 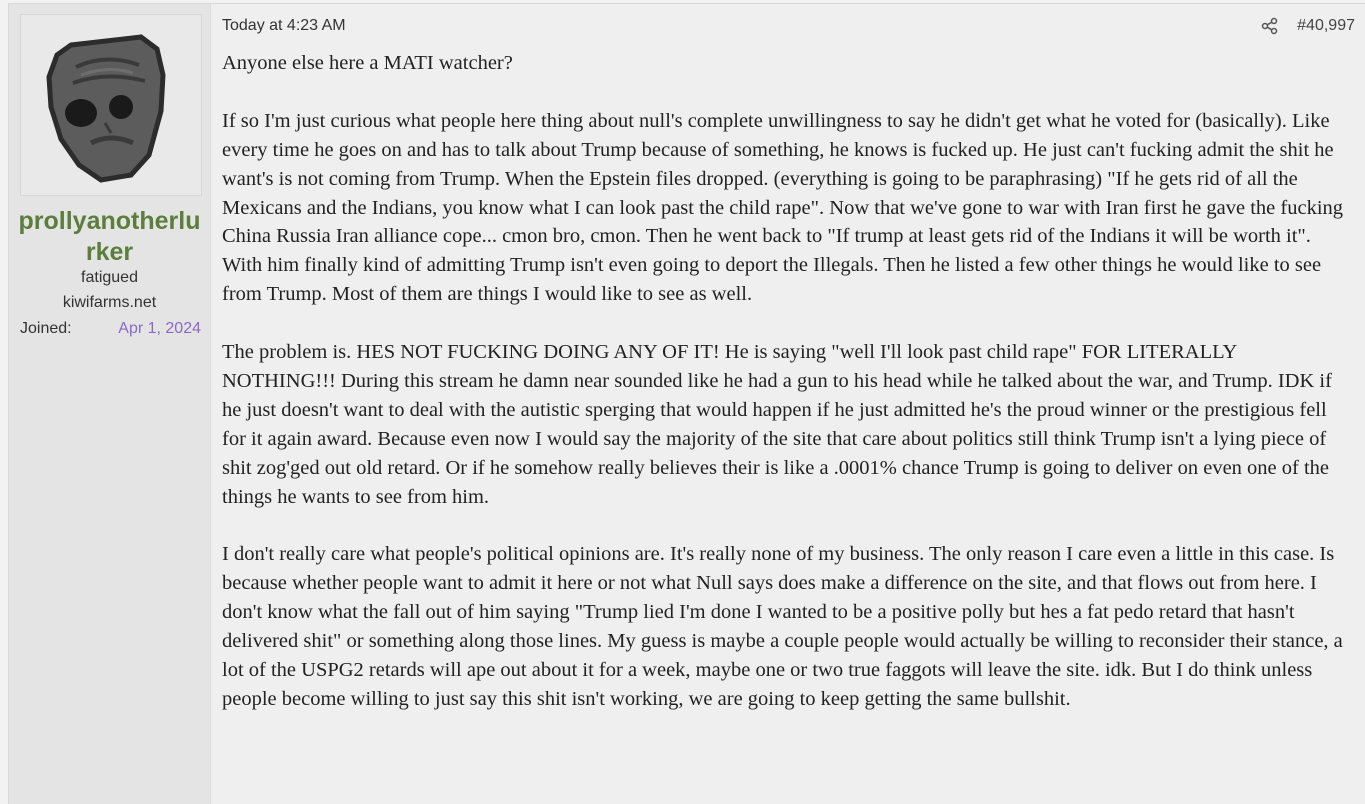 What do you see at coordinates (367, 63) in the screenshot?
I see `post-paragraph: Anyone else here a MATI watcher?` at bounding box center [367, 63].